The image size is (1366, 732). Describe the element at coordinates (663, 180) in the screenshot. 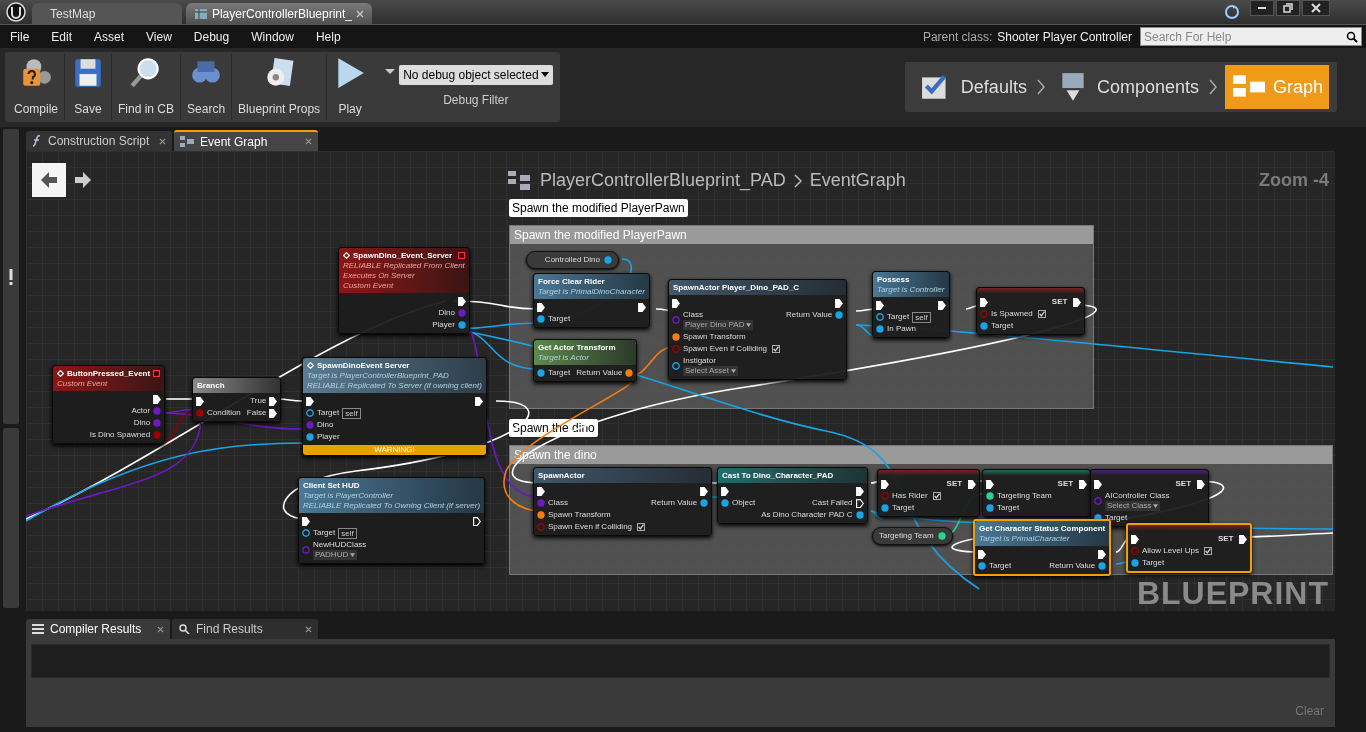

I see `breadcrumb-link: PlayerControllerBlueprint_PAD` at that location.